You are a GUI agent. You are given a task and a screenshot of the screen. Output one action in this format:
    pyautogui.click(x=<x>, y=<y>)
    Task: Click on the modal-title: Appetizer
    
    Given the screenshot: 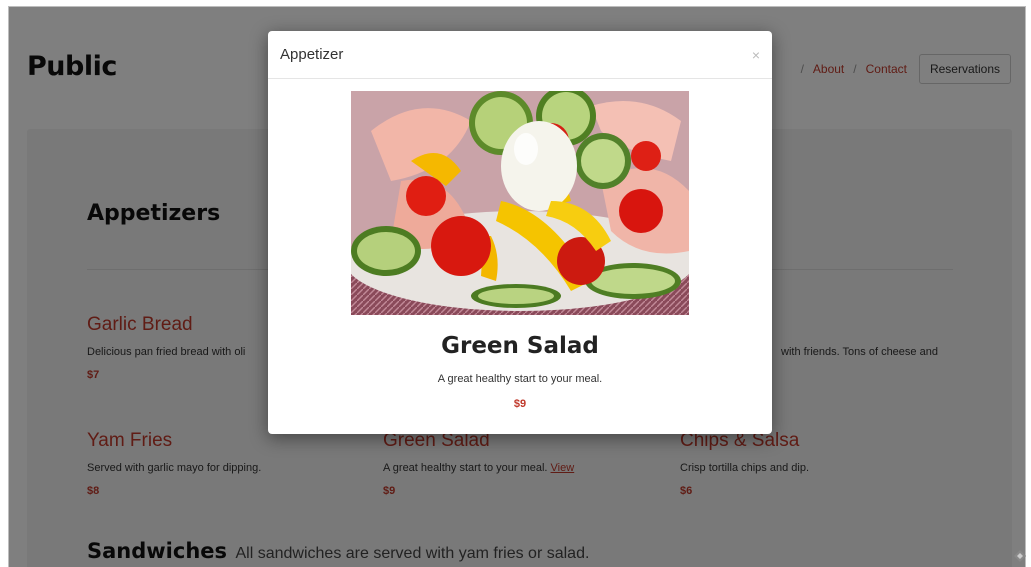 What is the action you would take?
    pyautogui.click(x=312, y=54)
    